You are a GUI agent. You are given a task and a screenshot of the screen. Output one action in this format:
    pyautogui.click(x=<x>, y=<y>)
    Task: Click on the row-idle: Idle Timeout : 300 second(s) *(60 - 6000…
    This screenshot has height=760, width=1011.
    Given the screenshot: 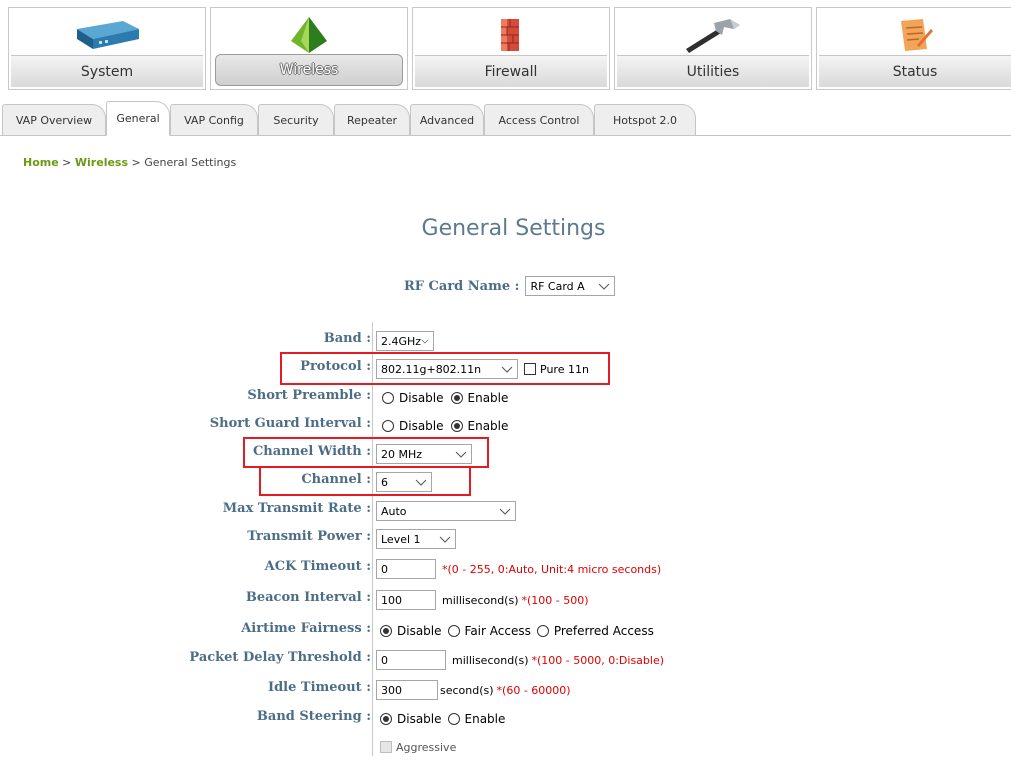 What is the action you would take?
    pyautogui.click(x=505, y=690)
    